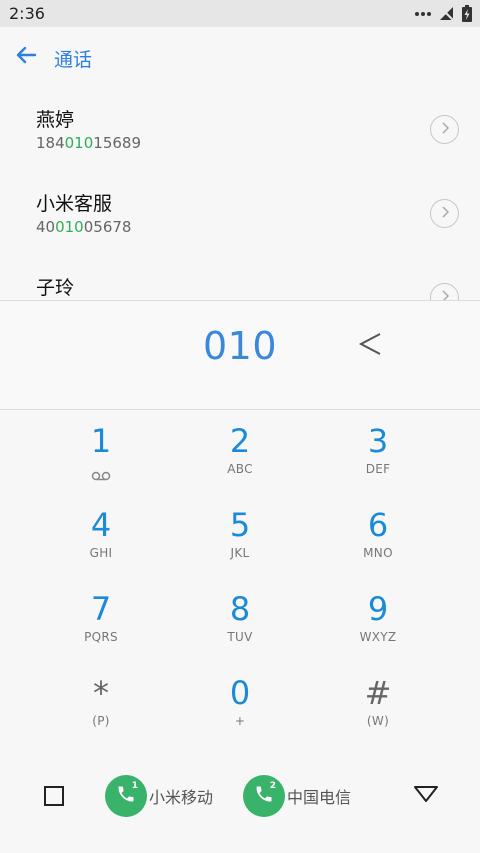  What do you see at coordinates (378, 637) in the screenshot?
I see `key-letters: WXYZ` at bounding box center [378, 637].